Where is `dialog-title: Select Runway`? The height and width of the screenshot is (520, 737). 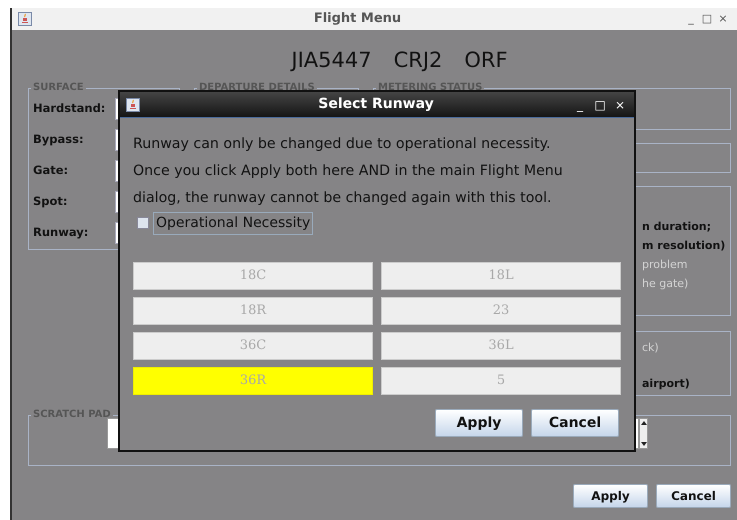 dialog-title: Select Runway is located at coordinates (376, 104).